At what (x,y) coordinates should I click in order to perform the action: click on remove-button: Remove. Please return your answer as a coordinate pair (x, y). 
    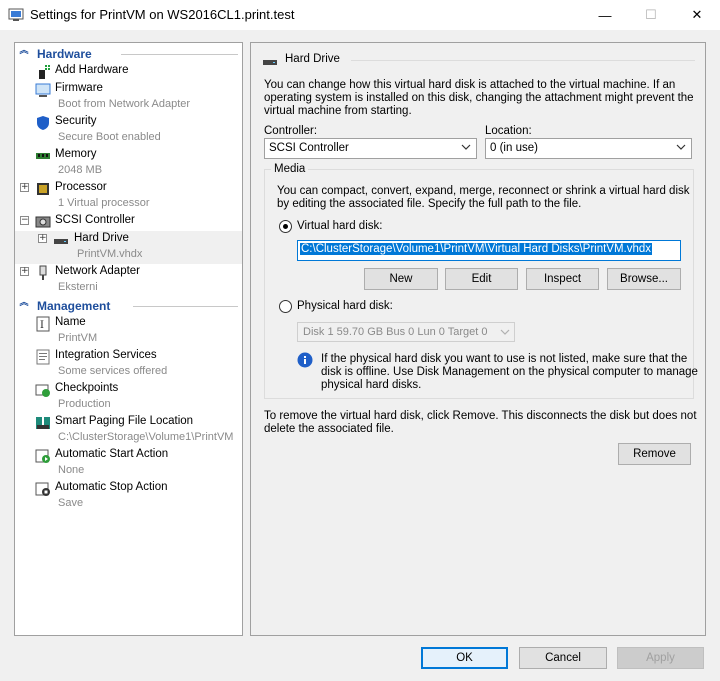
    Looking at the image, I should click on (654, 454).